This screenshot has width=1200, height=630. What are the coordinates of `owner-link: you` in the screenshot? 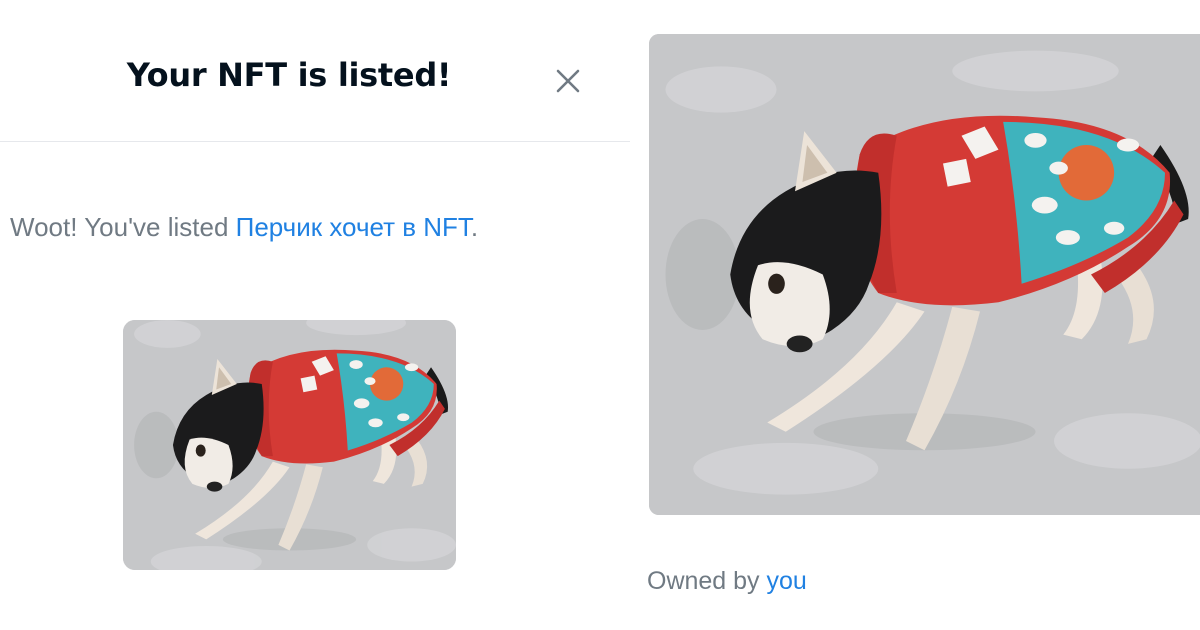 It's located at (787, 581).